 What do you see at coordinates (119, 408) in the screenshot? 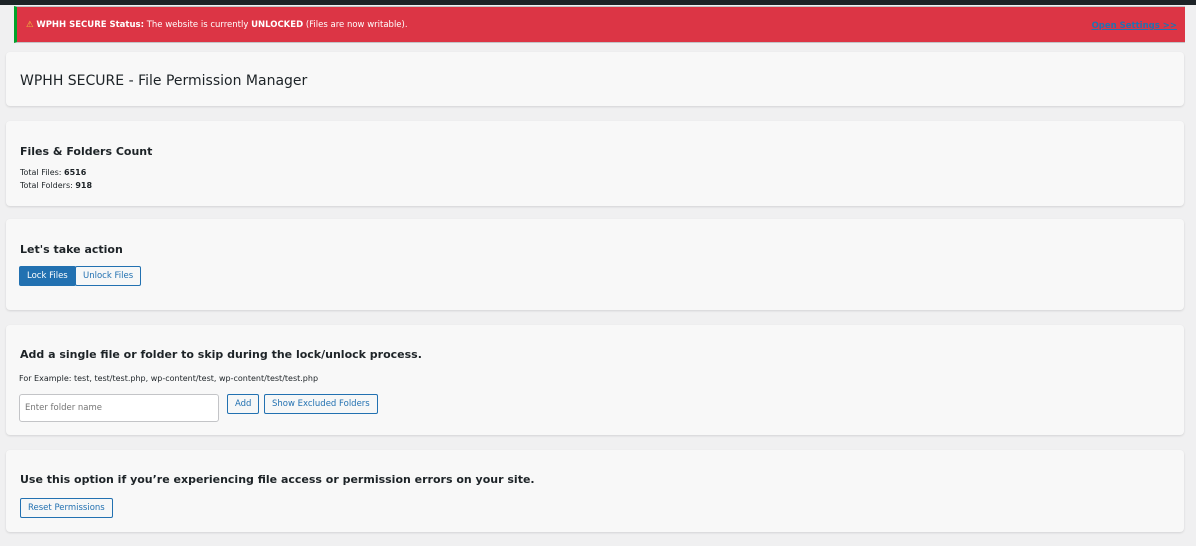
I see `folder-name-input` at bounding box center [119, 408].